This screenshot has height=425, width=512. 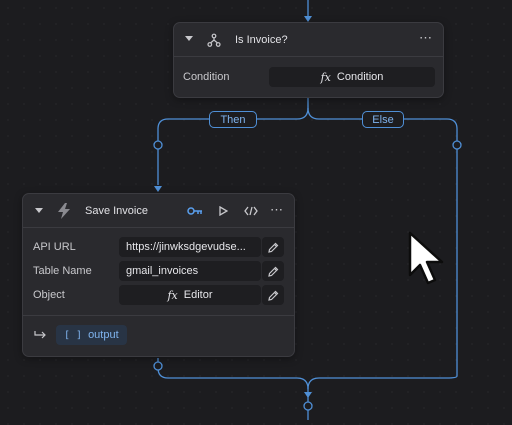 What do you see at coordinates (195, 211) in the screenshot?
I see `key-icon` at bounding box center [195, 211].